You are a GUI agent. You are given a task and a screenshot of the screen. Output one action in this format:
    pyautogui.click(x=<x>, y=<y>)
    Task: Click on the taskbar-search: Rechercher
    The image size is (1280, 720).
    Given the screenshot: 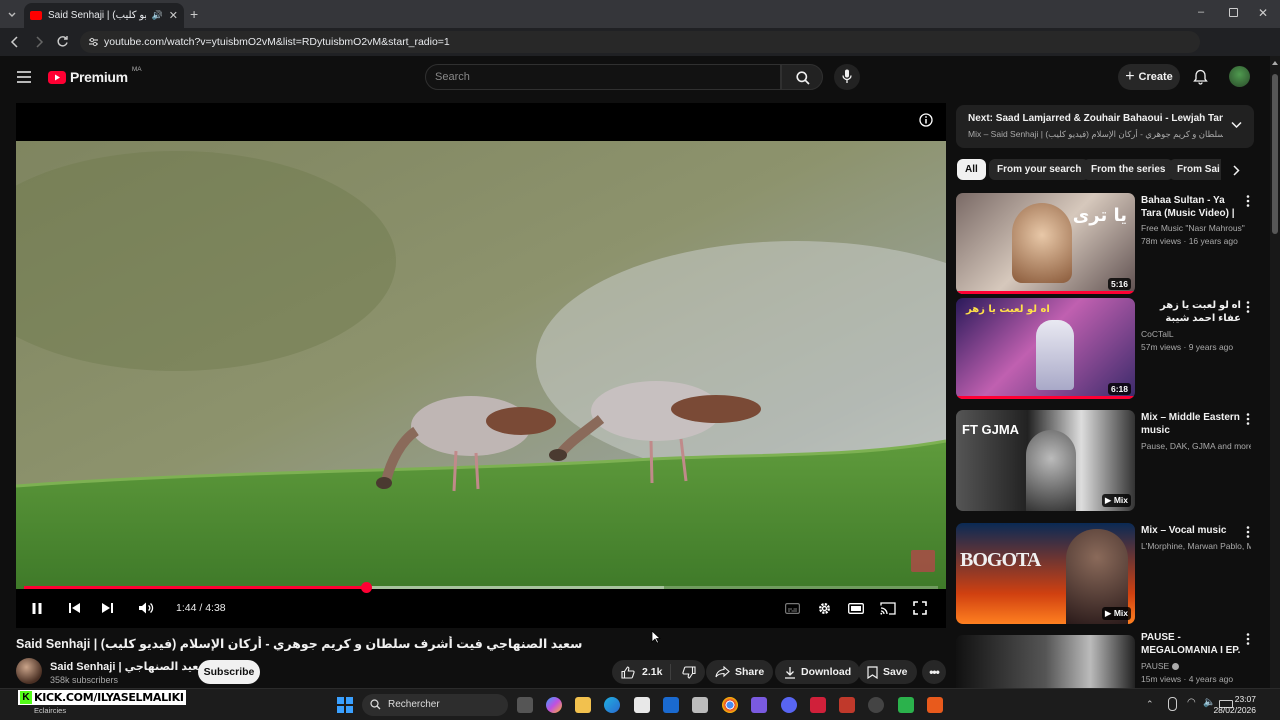 What is the action you would take?
    pyautogui.click(x=435, y=705)
    